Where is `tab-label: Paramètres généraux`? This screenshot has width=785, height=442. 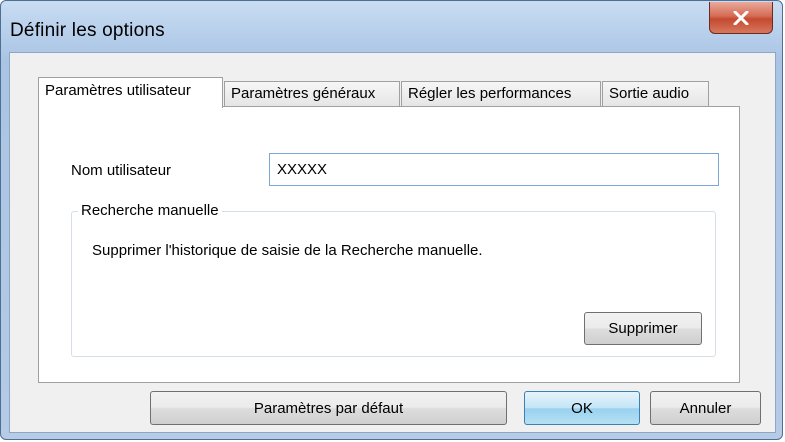
tab-label: Paramètres généraux is located at coordinates (303, 93).